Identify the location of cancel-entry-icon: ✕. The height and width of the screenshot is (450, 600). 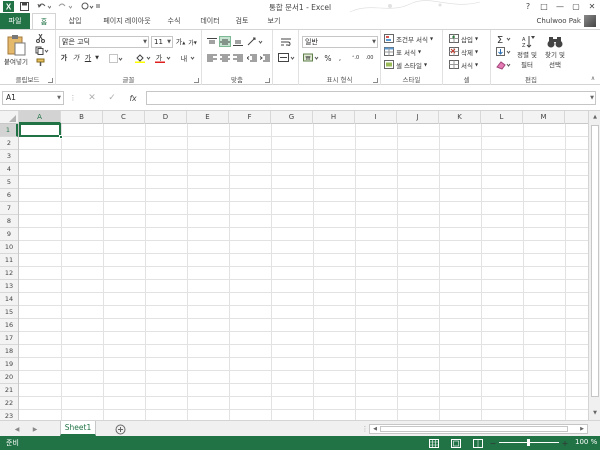
(92, 98).